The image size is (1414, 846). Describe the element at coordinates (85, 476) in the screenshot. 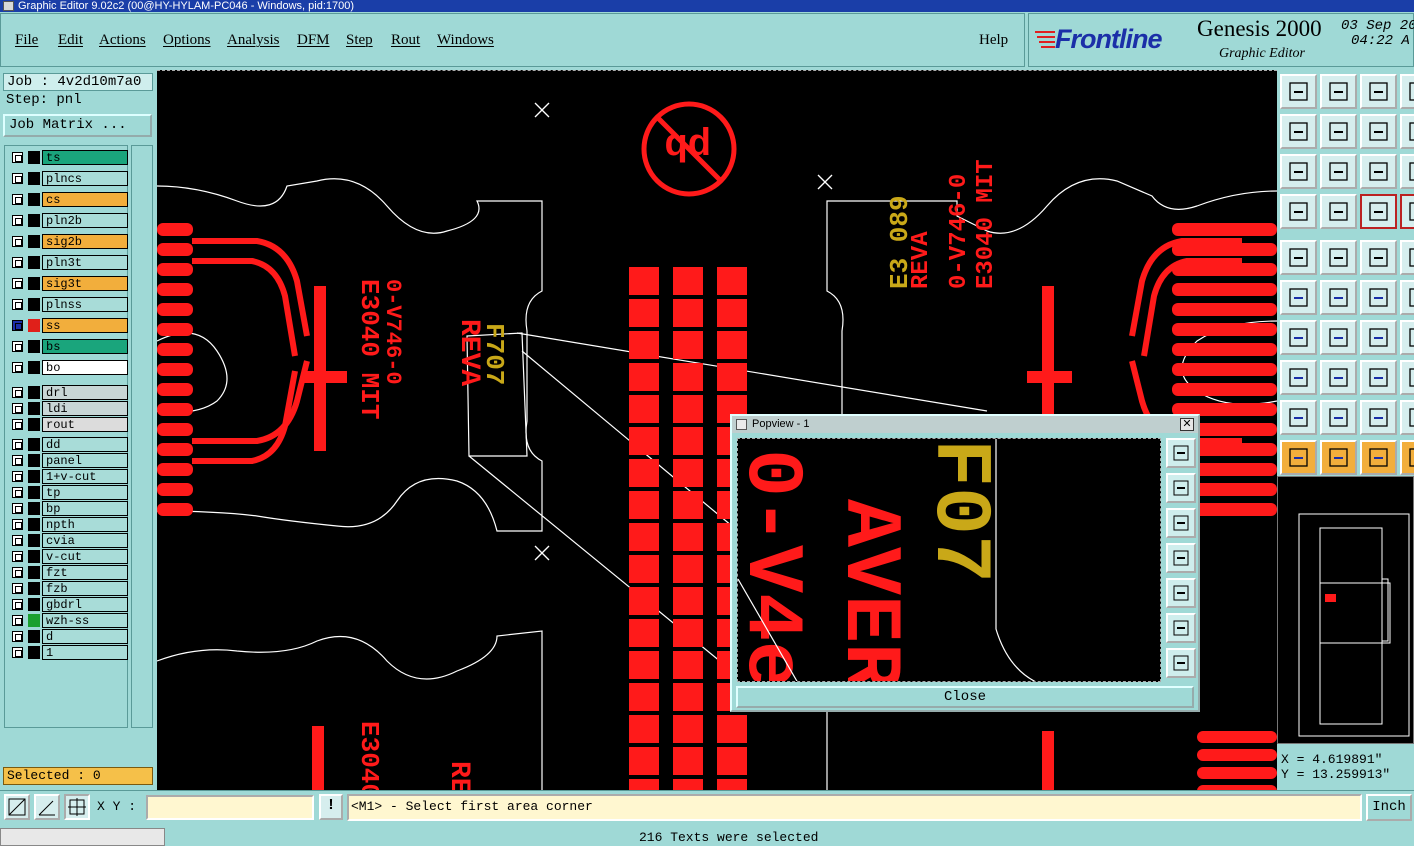

I see `layer-name: 1+v-cut` at that location.